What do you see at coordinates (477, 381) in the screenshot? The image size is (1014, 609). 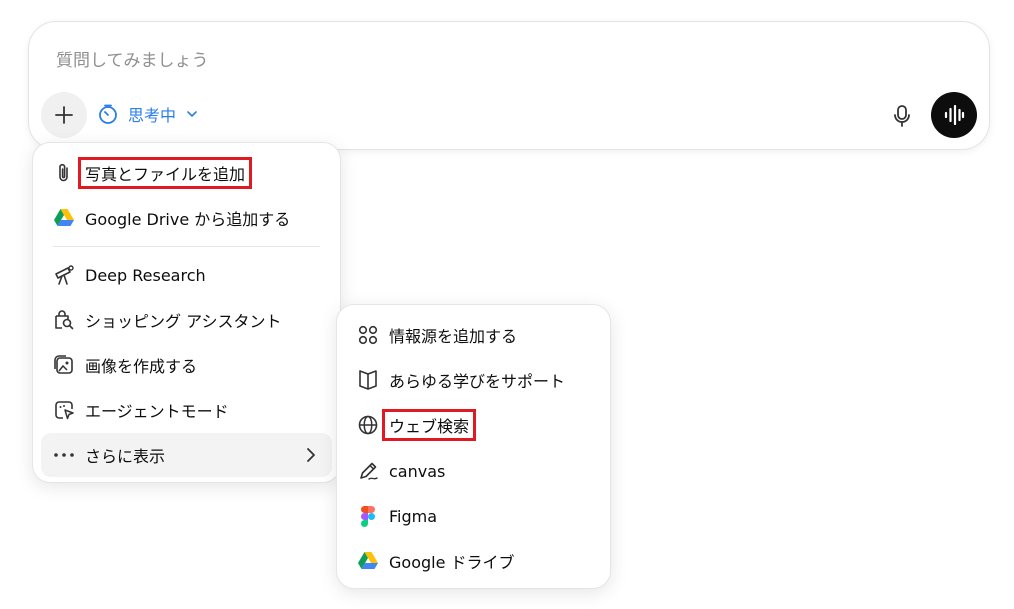 I see `menu-item-label: あらゆる学びをサポート` at bounding box center [477, 381].